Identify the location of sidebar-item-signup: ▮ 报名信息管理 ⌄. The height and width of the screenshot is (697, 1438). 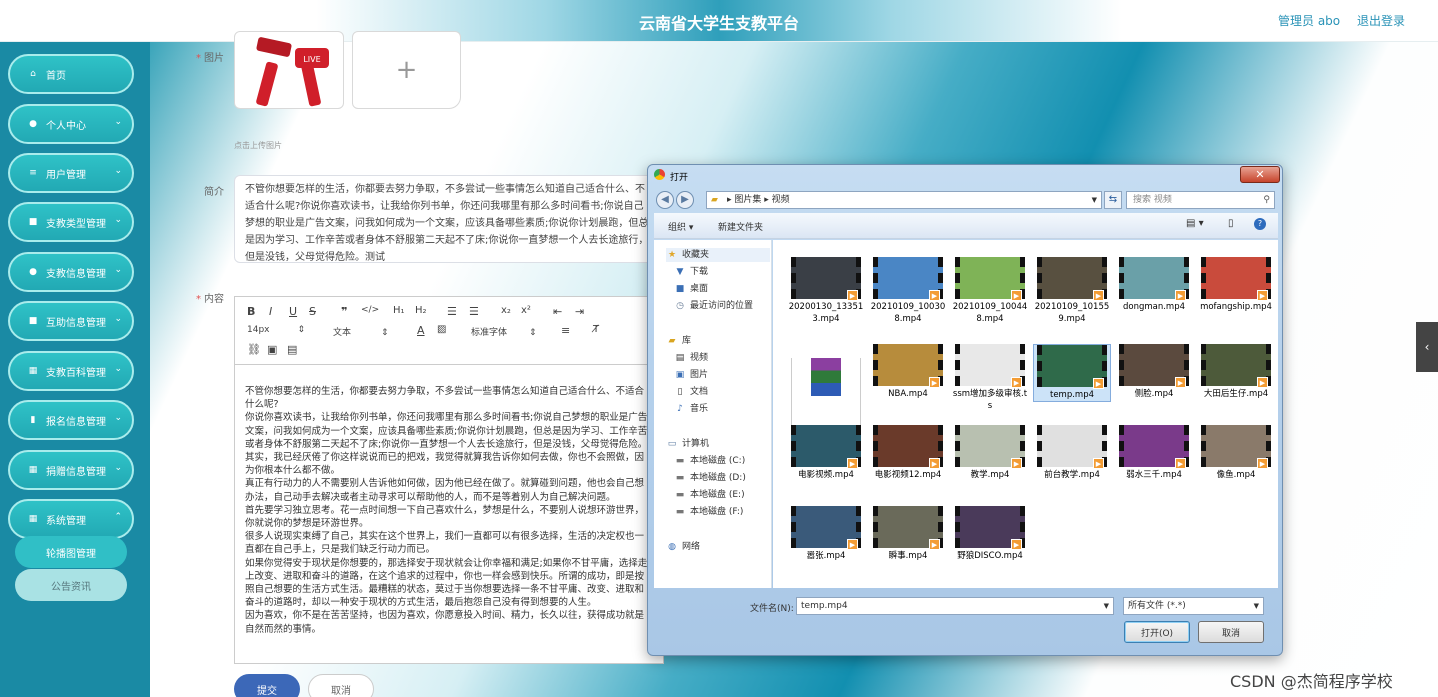
(71, 420).